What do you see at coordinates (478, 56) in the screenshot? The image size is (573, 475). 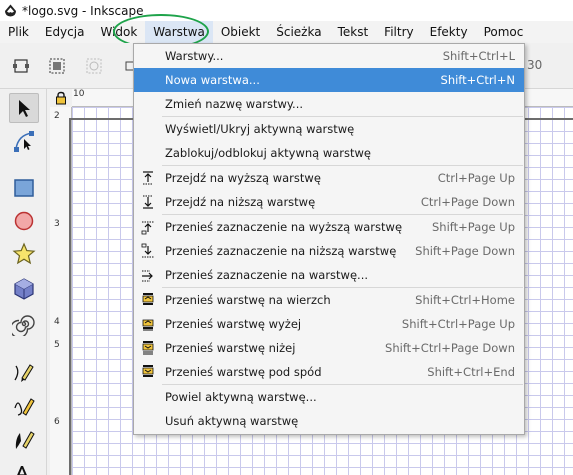 I see `menu-item-shortcut: Shift+Ctrl+L` at bounding box center [478, 56].